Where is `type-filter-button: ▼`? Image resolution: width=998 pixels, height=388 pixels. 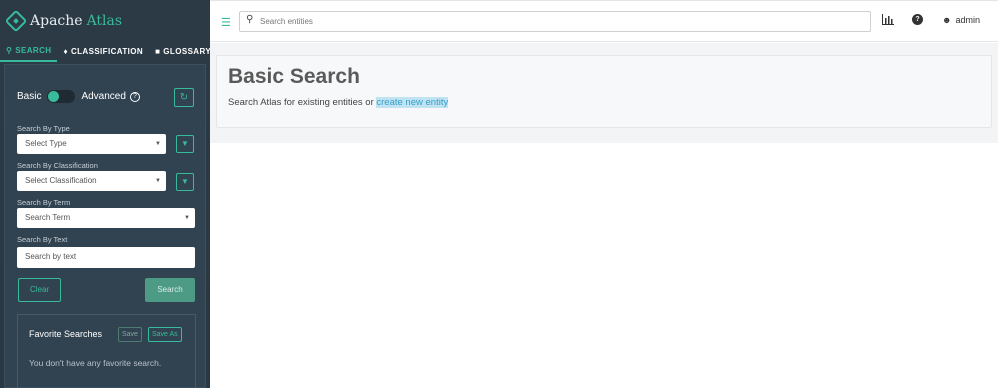
type-filter-button: ▼ is located at coordinates (185, 144).